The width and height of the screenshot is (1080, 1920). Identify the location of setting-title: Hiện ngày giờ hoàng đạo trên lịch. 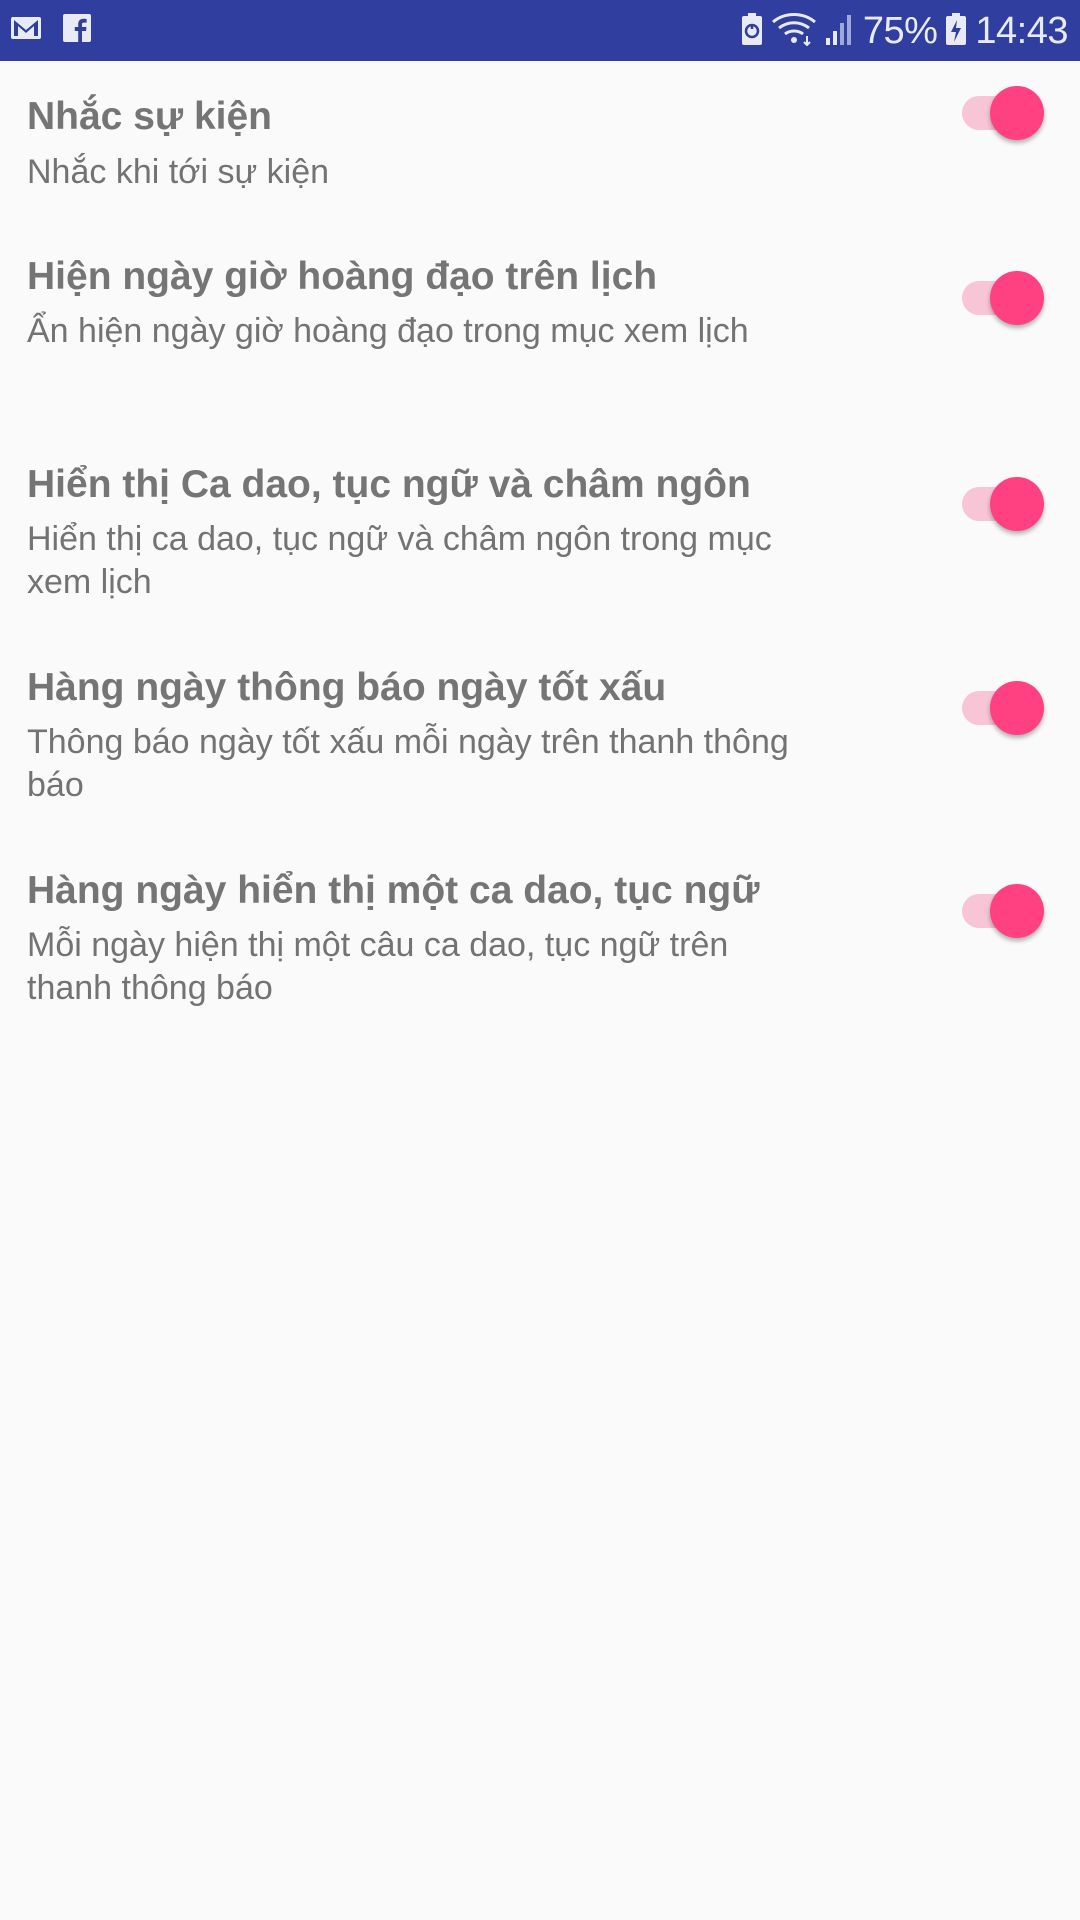
(342, 276).